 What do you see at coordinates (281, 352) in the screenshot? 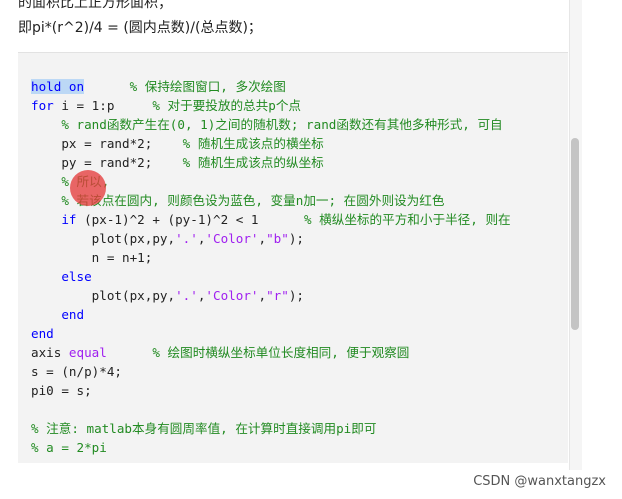
I see `code-token: % 绘图时横纵坐标单位长度相同, 便于观察圆` at bounding box center [281, 352].